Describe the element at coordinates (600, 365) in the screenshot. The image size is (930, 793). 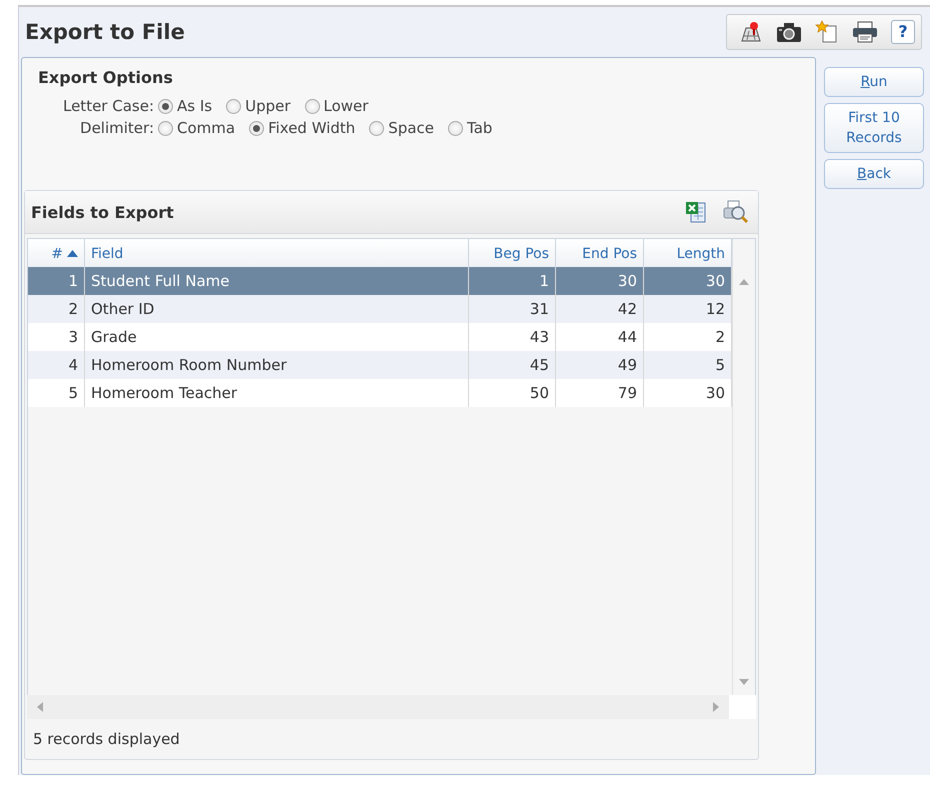
I see `table-cell: 49` at that location.